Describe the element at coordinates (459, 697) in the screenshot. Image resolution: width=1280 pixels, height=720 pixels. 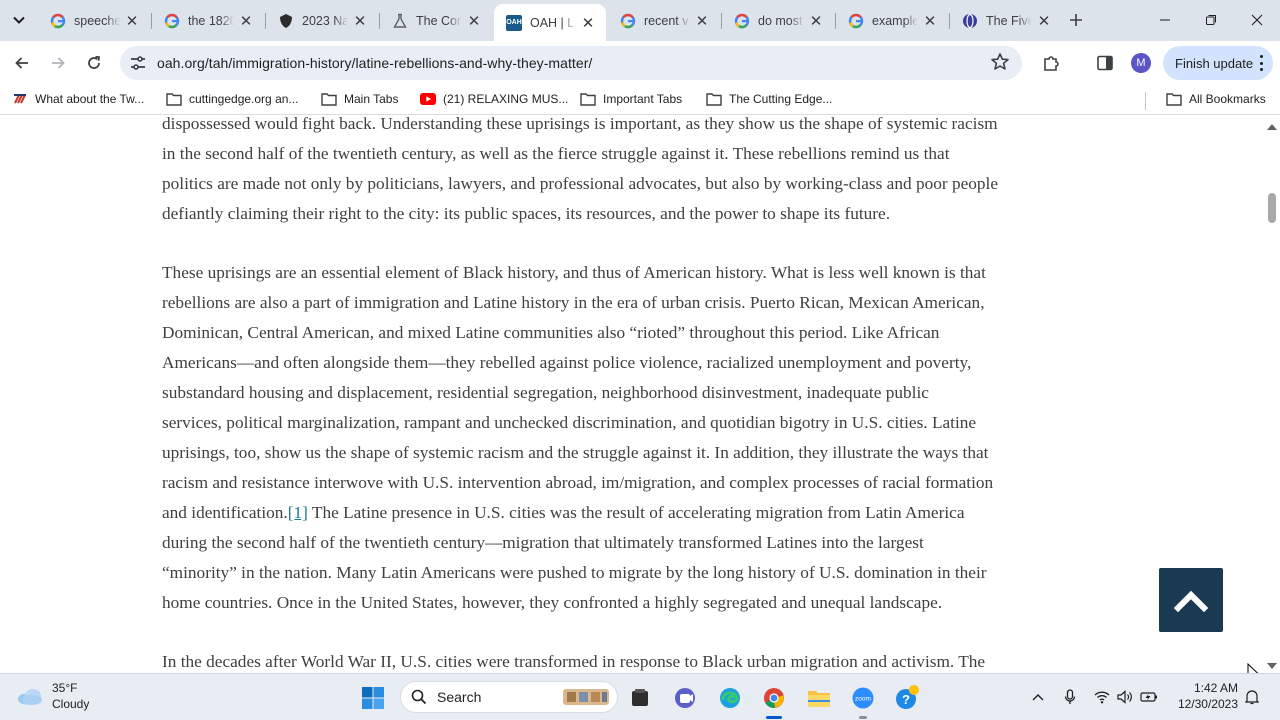
I see `search-label: Search` at that location.